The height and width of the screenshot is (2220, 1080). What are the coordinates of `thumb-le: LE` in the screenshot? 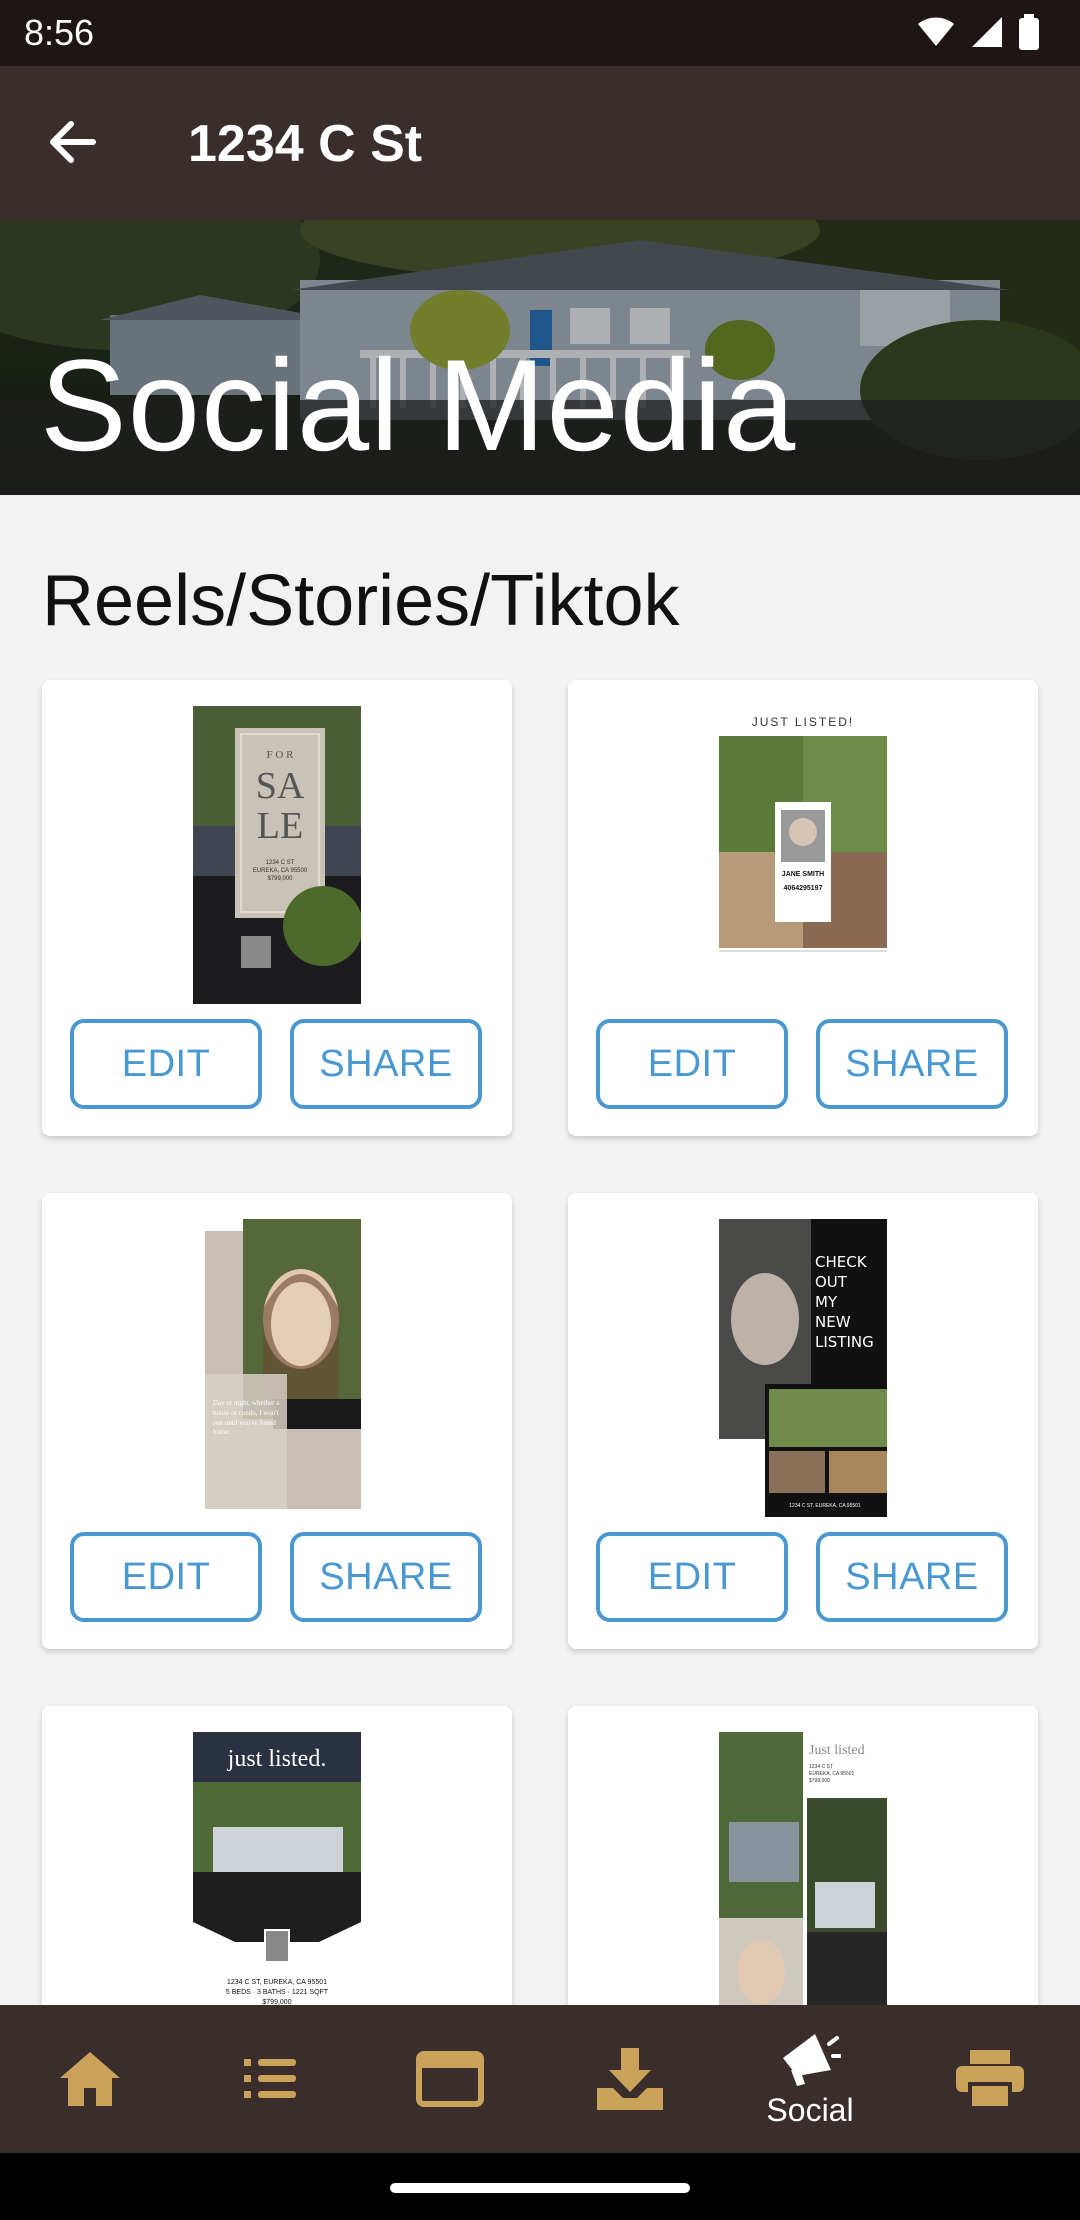 It's located at (280, 826).